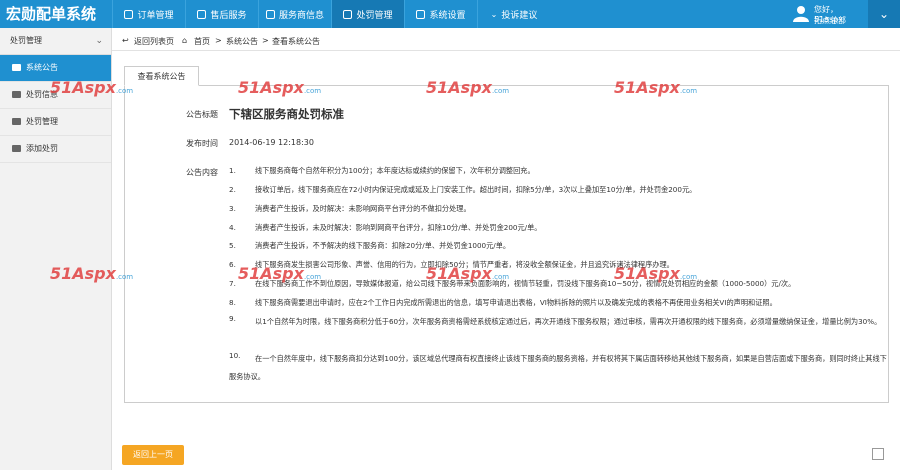 This screenshot has height=470, width=900. Describe the element at coordinates (296, 41) in the screenshot. I see `breadcrumb-current: 查看系统公告` at that location.